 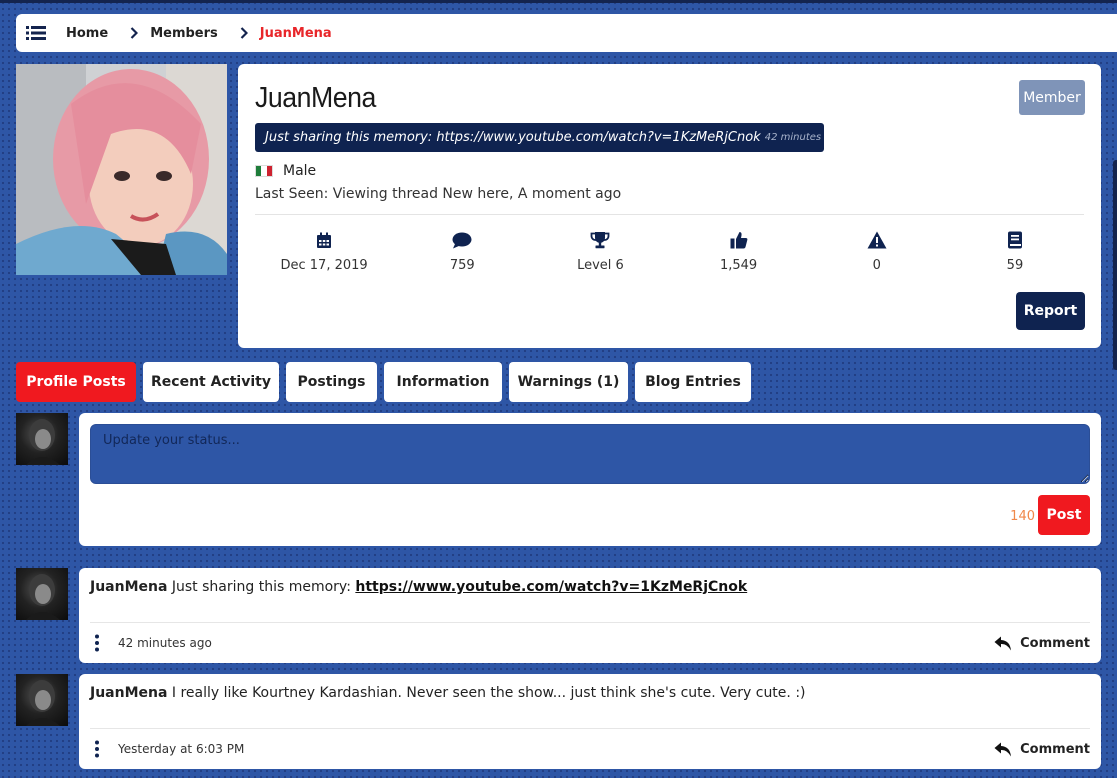 What do you see at coordinates (877, 251) in the screenshot?
I see `stat-warnings: 0` at bounding box center [877, 251].